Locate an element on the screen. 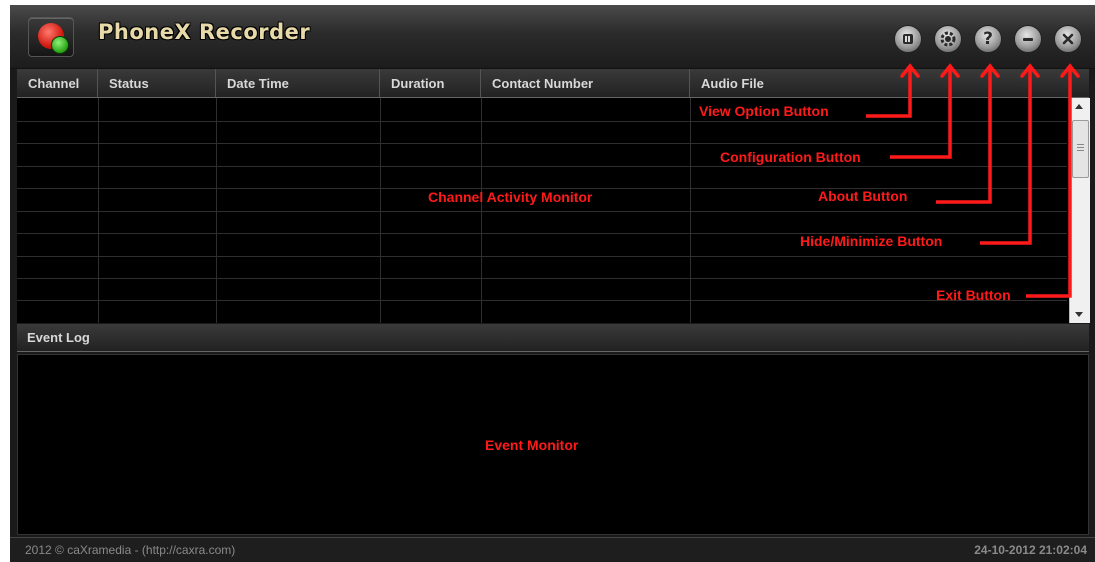 The height and width of the screenshot is (562, 1095). annotation-channel-monitor: Channel Activity Monitor is located at coordinates (510, 197).